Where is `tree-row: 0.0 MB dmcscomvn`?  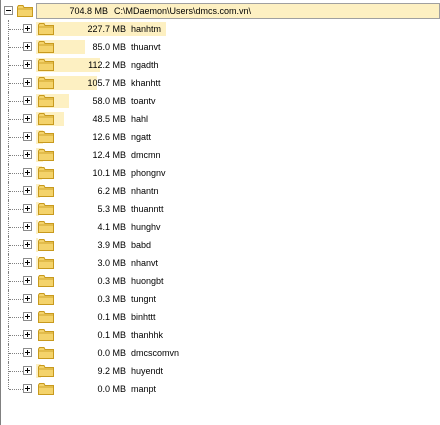
tree-row: 0.0 MB dmcscomvn is located at coordinates (220, 353).